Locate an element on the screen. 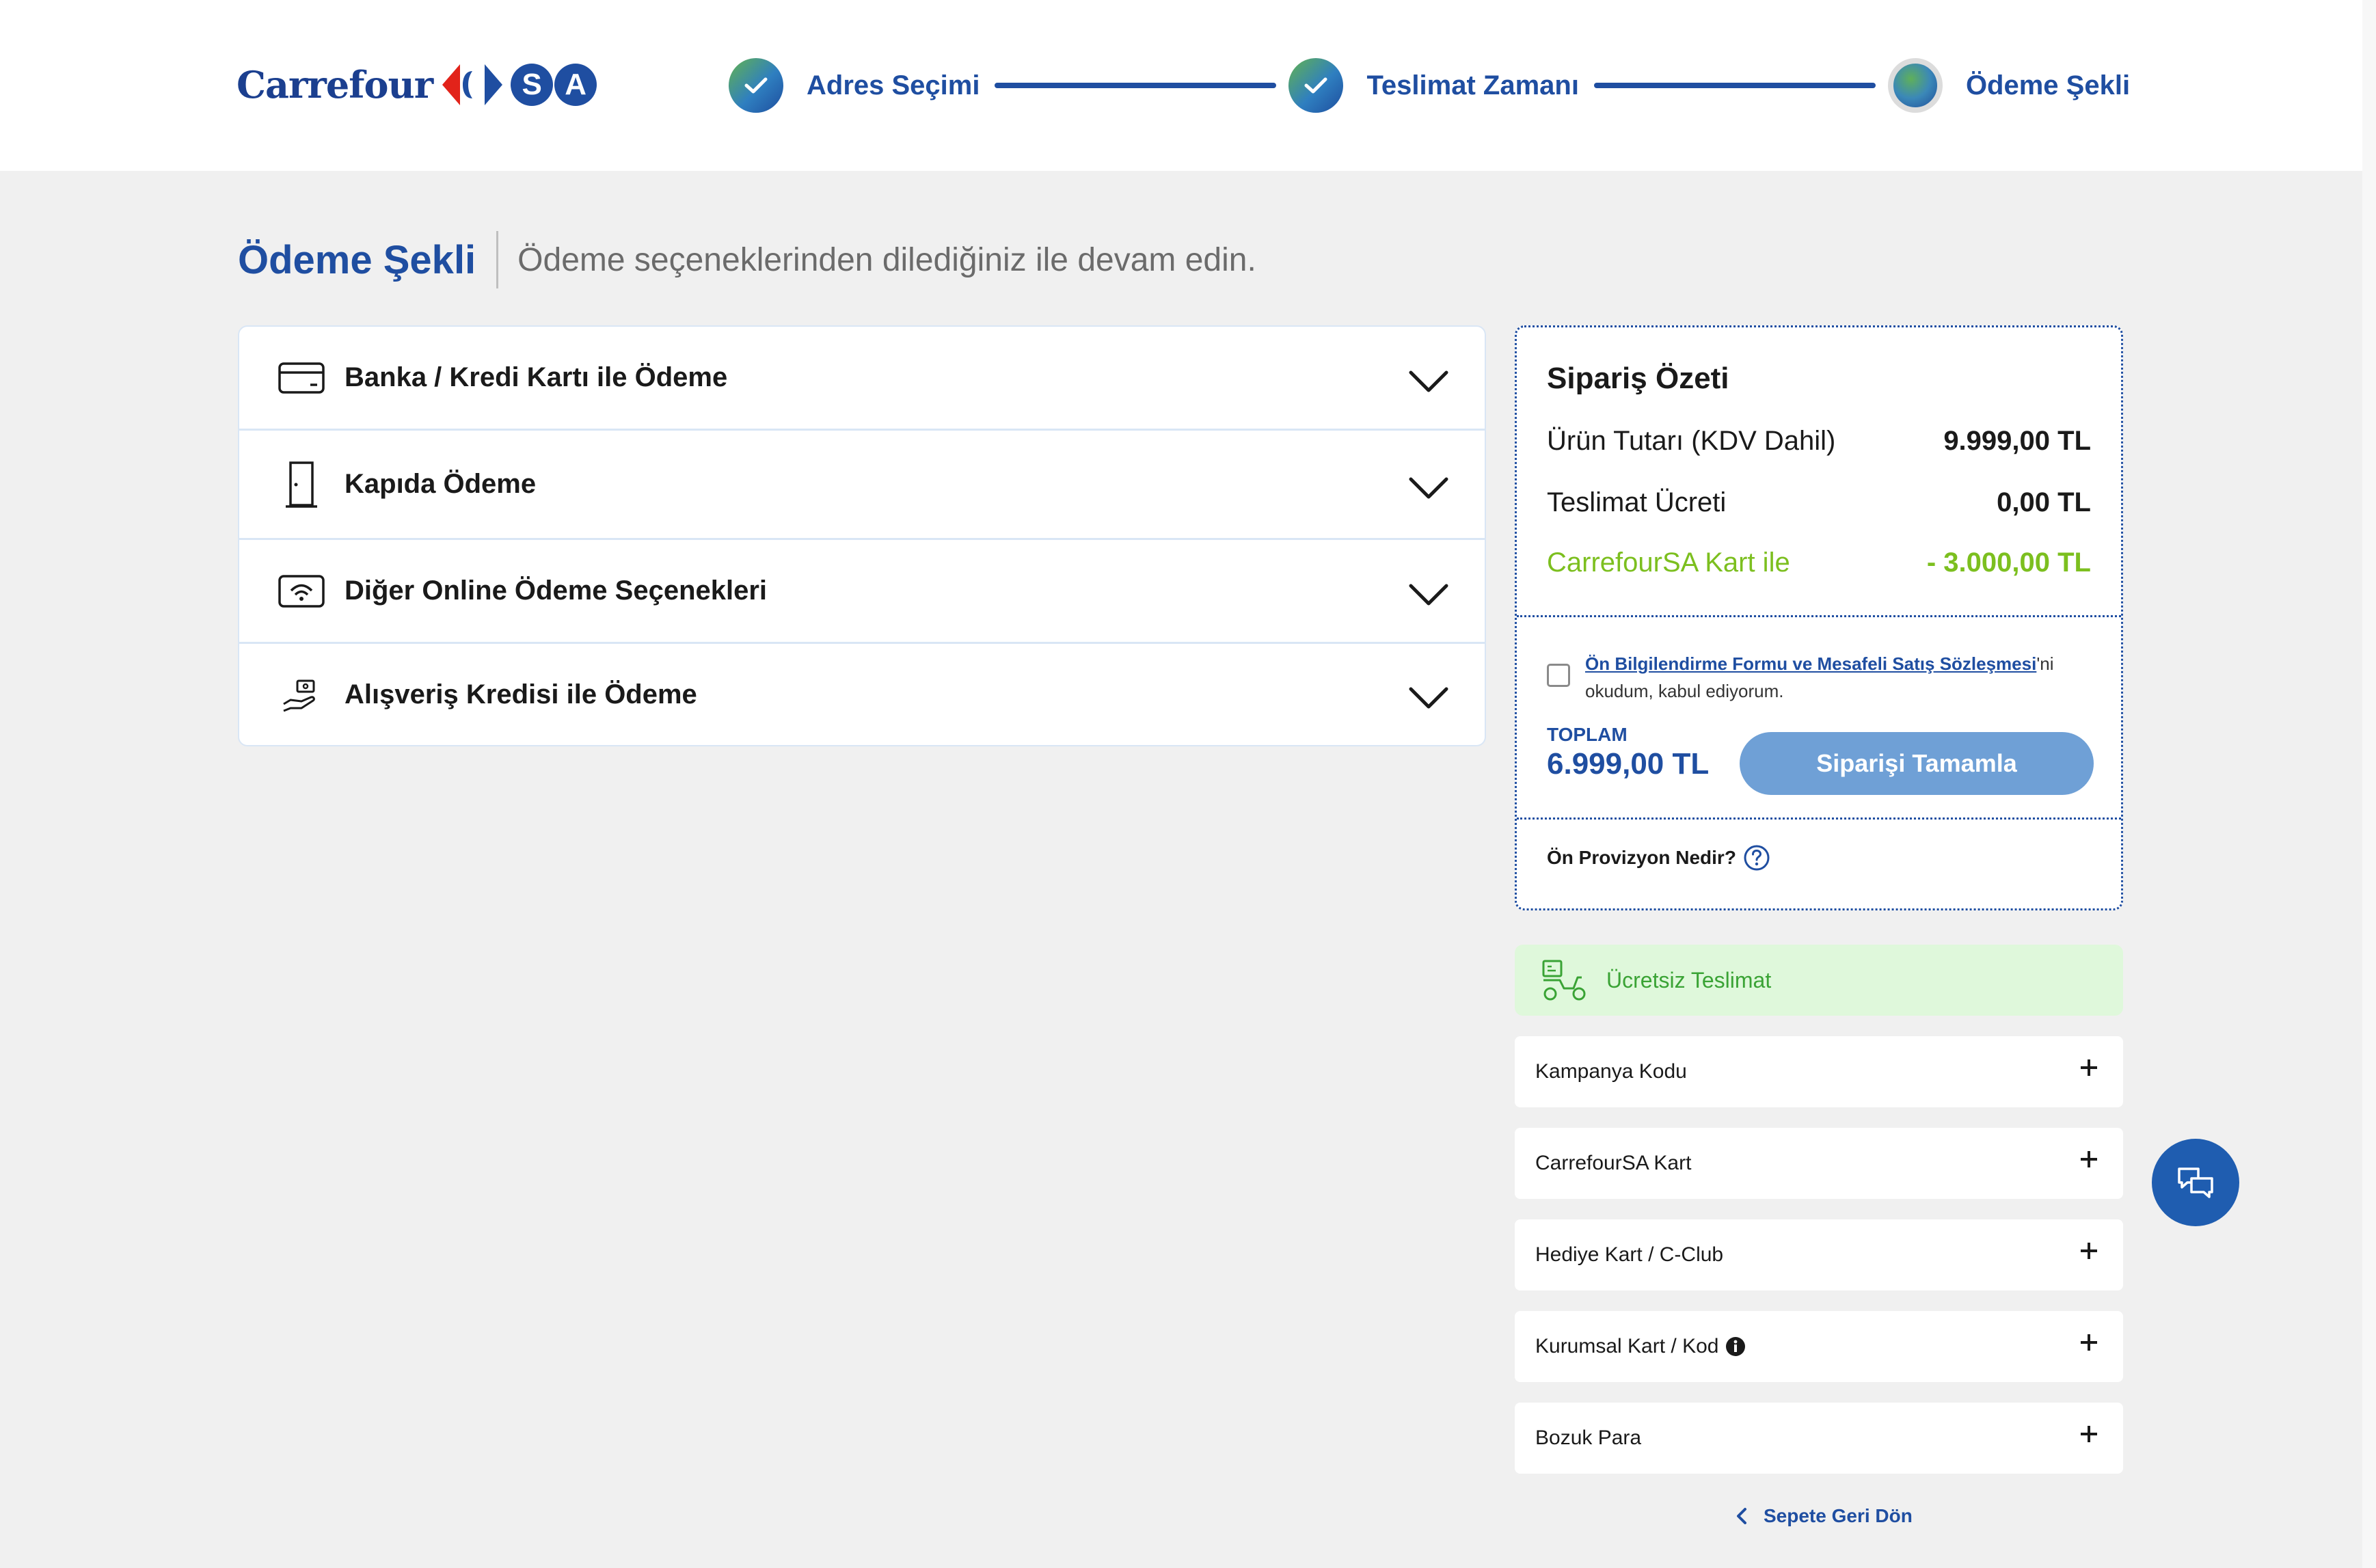  accordion-label: Hediye Kart / C-Club is located at coordinates (1629, 1254).